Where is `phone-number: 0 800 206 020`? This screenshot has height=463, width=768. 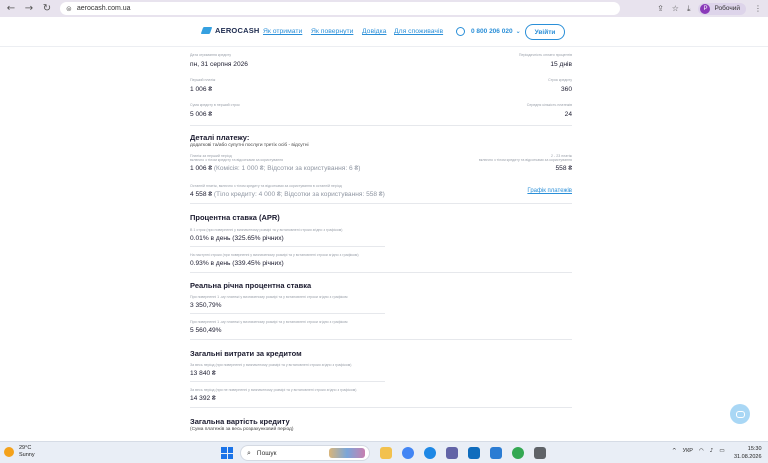
phone-number: 0 800 206 020 is located at coordinates (492, 31).